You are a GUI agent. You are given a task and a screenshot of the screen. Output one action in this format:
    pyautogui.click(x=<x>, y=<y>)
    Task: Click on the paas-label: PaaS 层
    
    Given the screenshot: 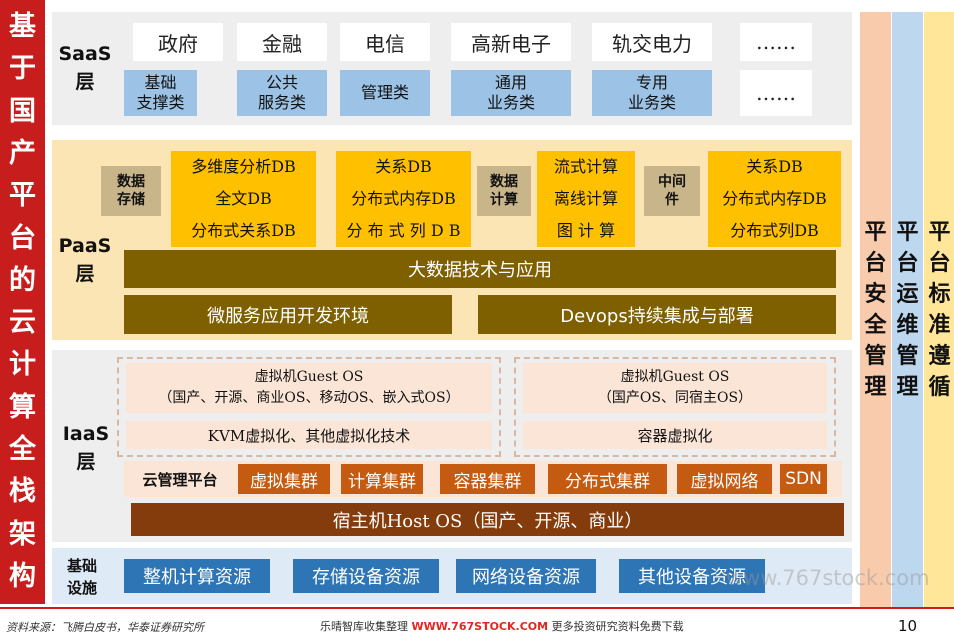 What is the action you would take?
    pyautogui.click(x=85, y=260)
    